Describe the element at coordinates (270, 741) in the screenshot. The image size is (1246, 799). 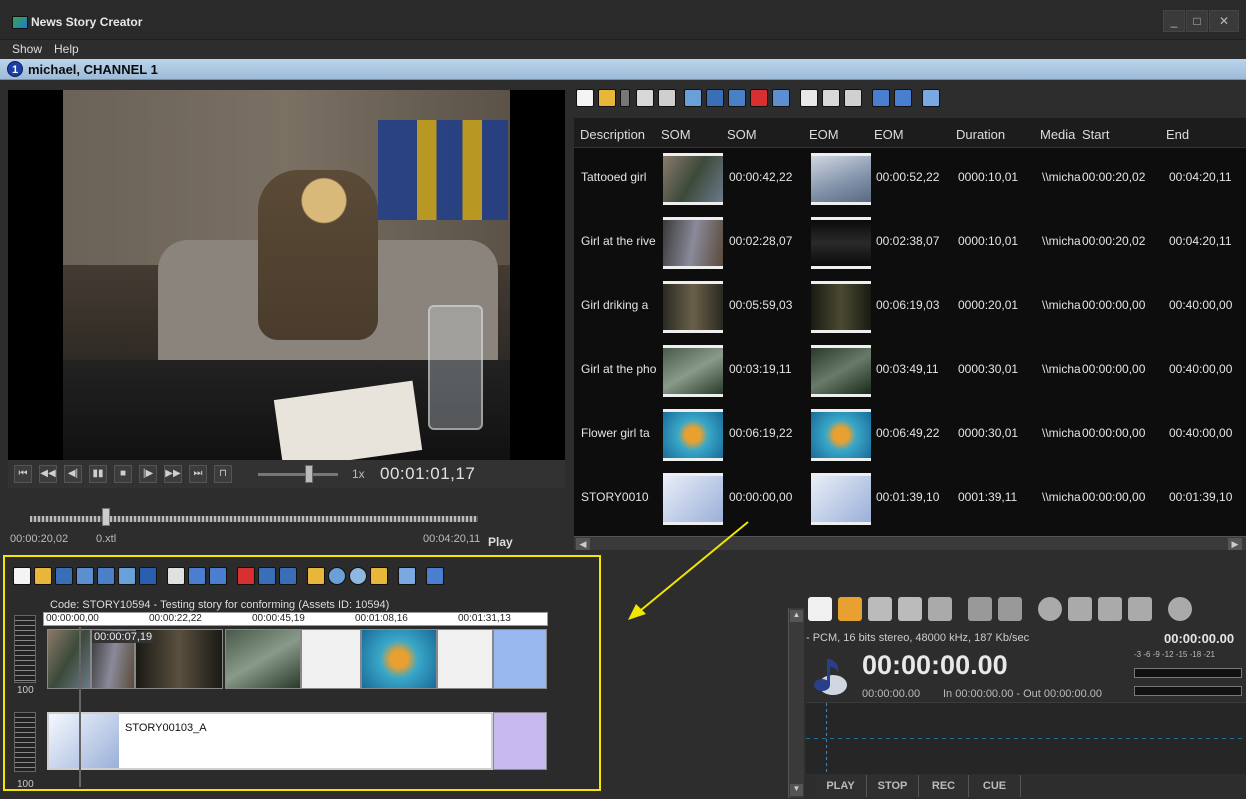
I see `audio-clip` at that location.